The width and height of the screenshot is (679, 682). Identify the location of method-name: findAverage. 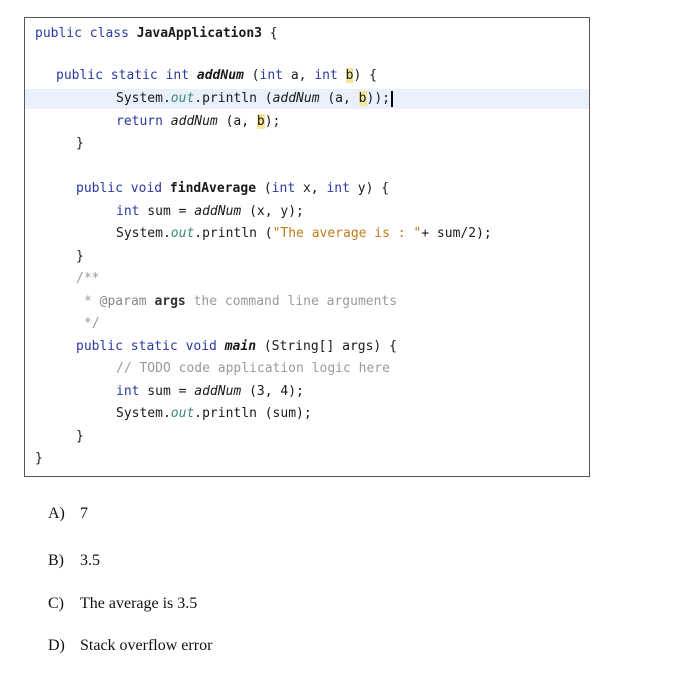
(213, 188).